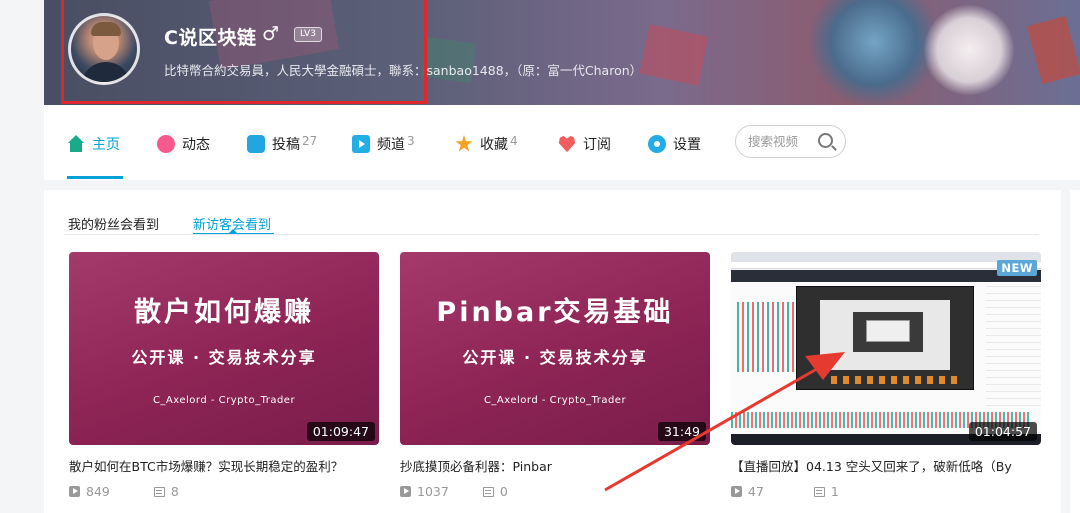 The width and height of the screenshot is (1080, 513). I want to click on video-duration: 31:49, so click(681, 431).